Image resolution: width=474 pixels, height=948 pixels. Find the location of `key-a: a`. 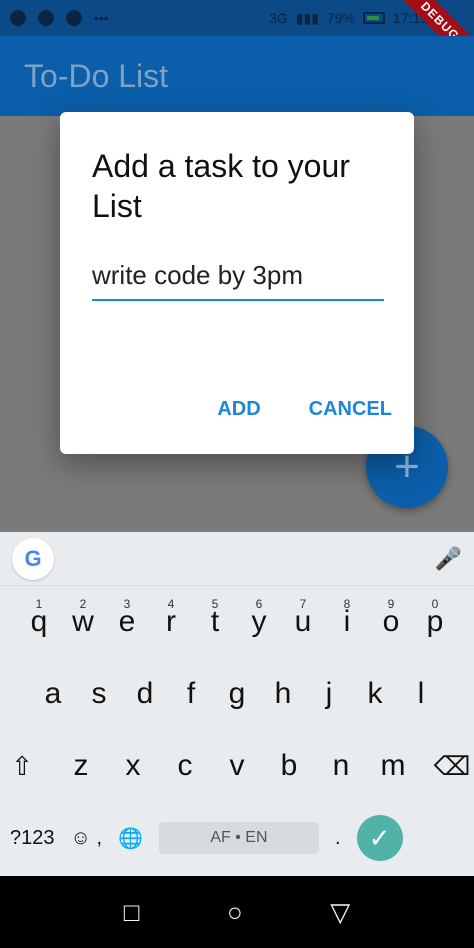

key-a: a is located at coordinates (53, 694).